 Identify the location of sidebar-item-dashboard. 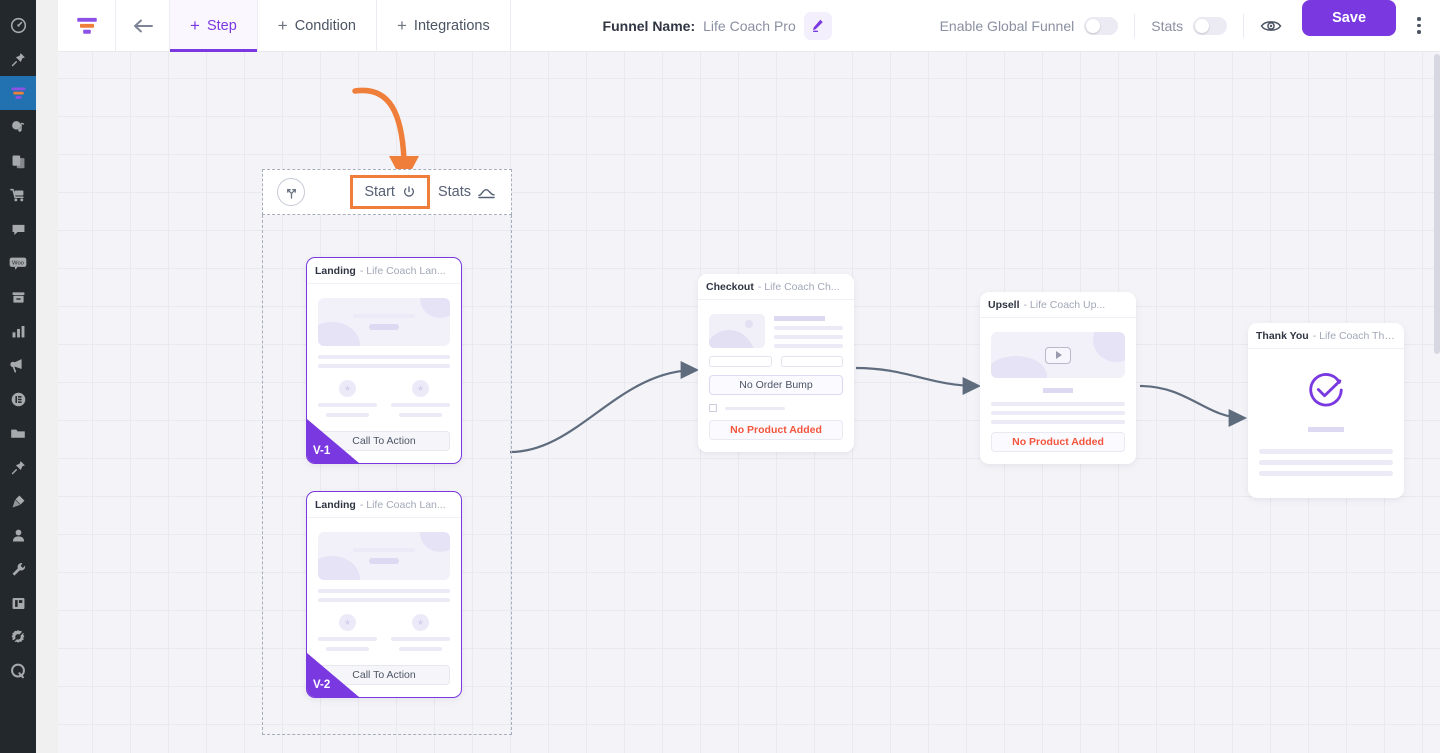
(18, 25).